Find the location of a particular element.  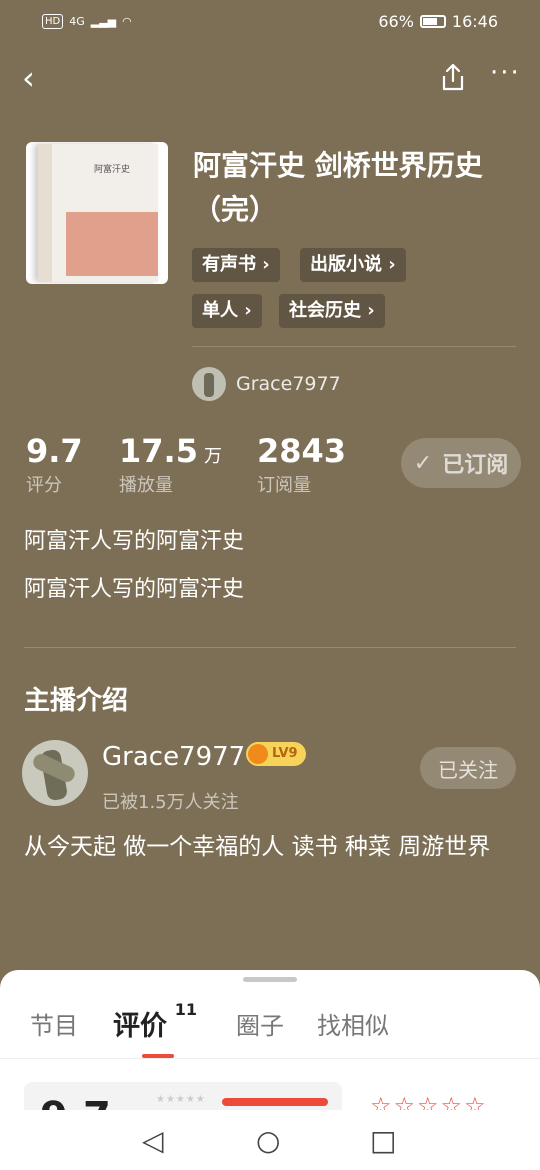

subscribe-button: ✓ 已订阅 is located at coordinates (461, 463).